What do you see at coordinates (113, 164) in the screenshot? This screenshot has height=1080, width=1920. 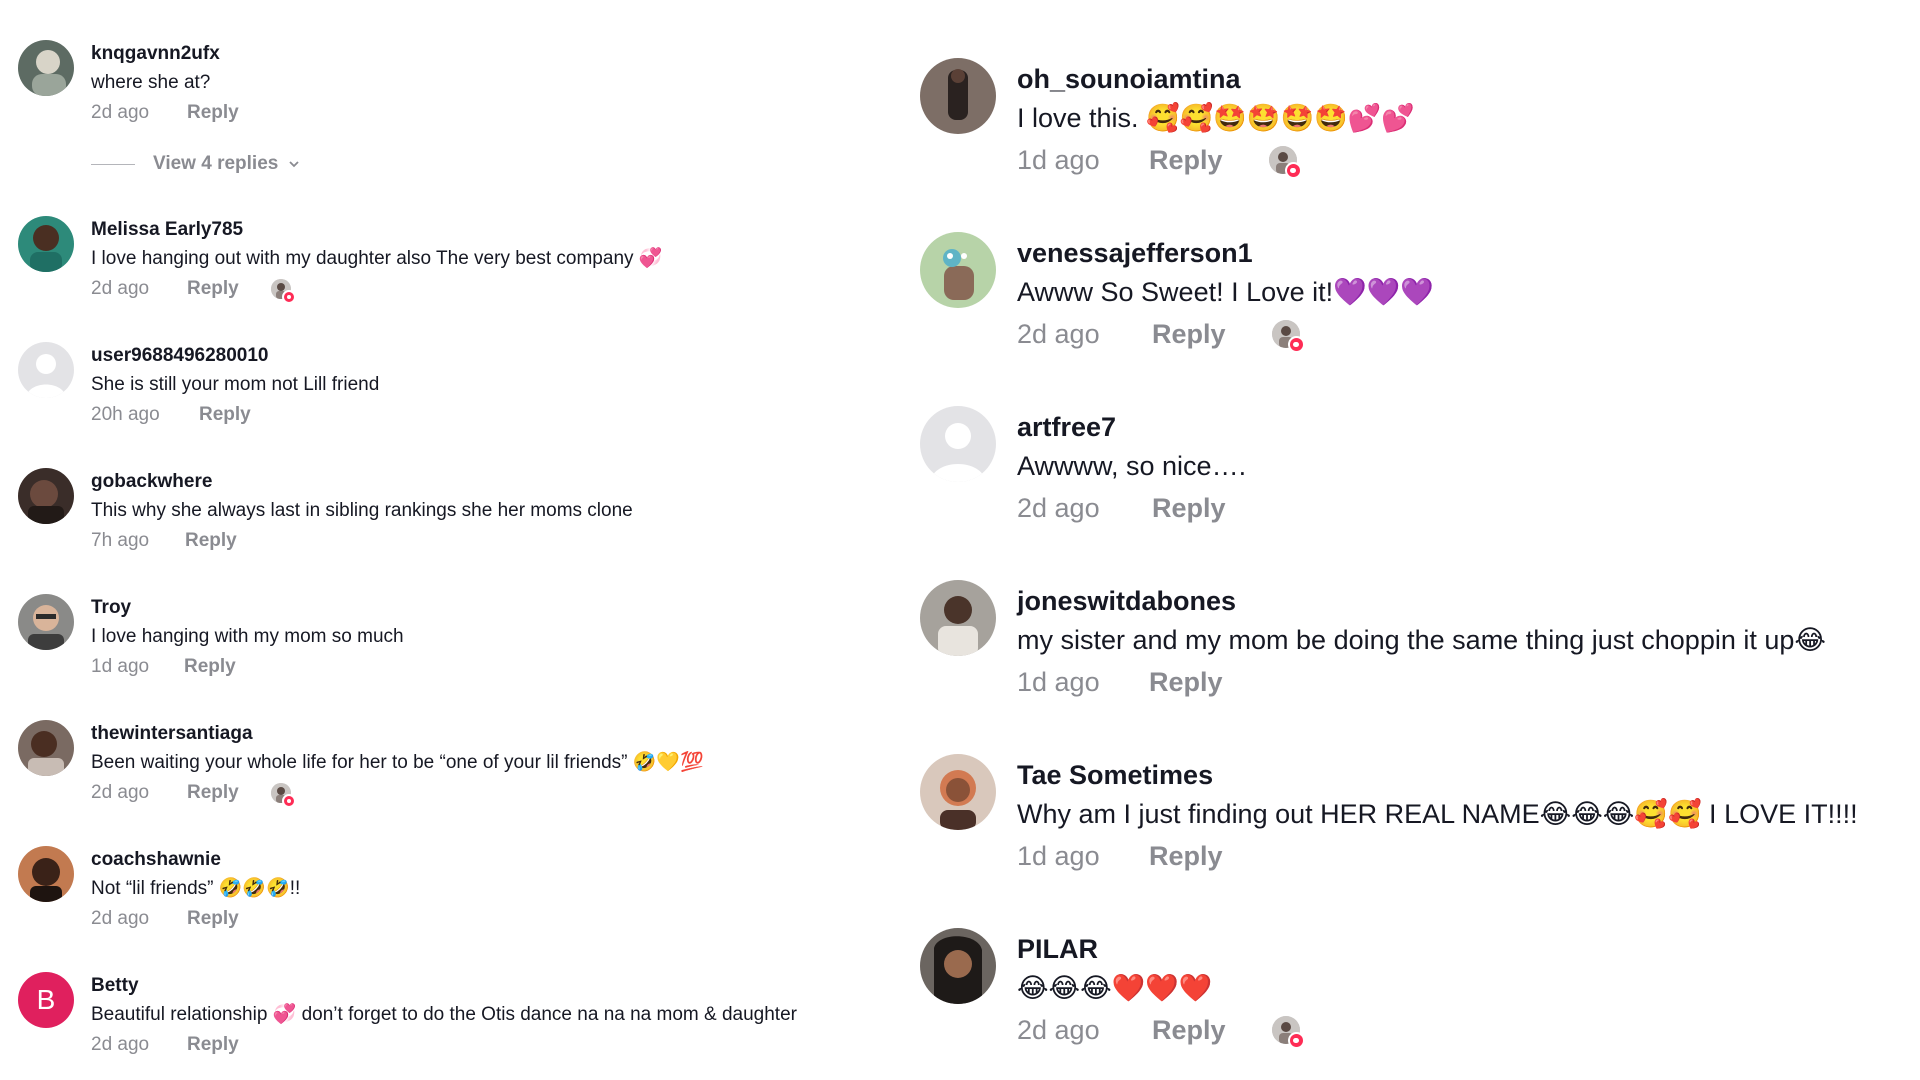 I see `divider-line` at bounding box center [113, 164].